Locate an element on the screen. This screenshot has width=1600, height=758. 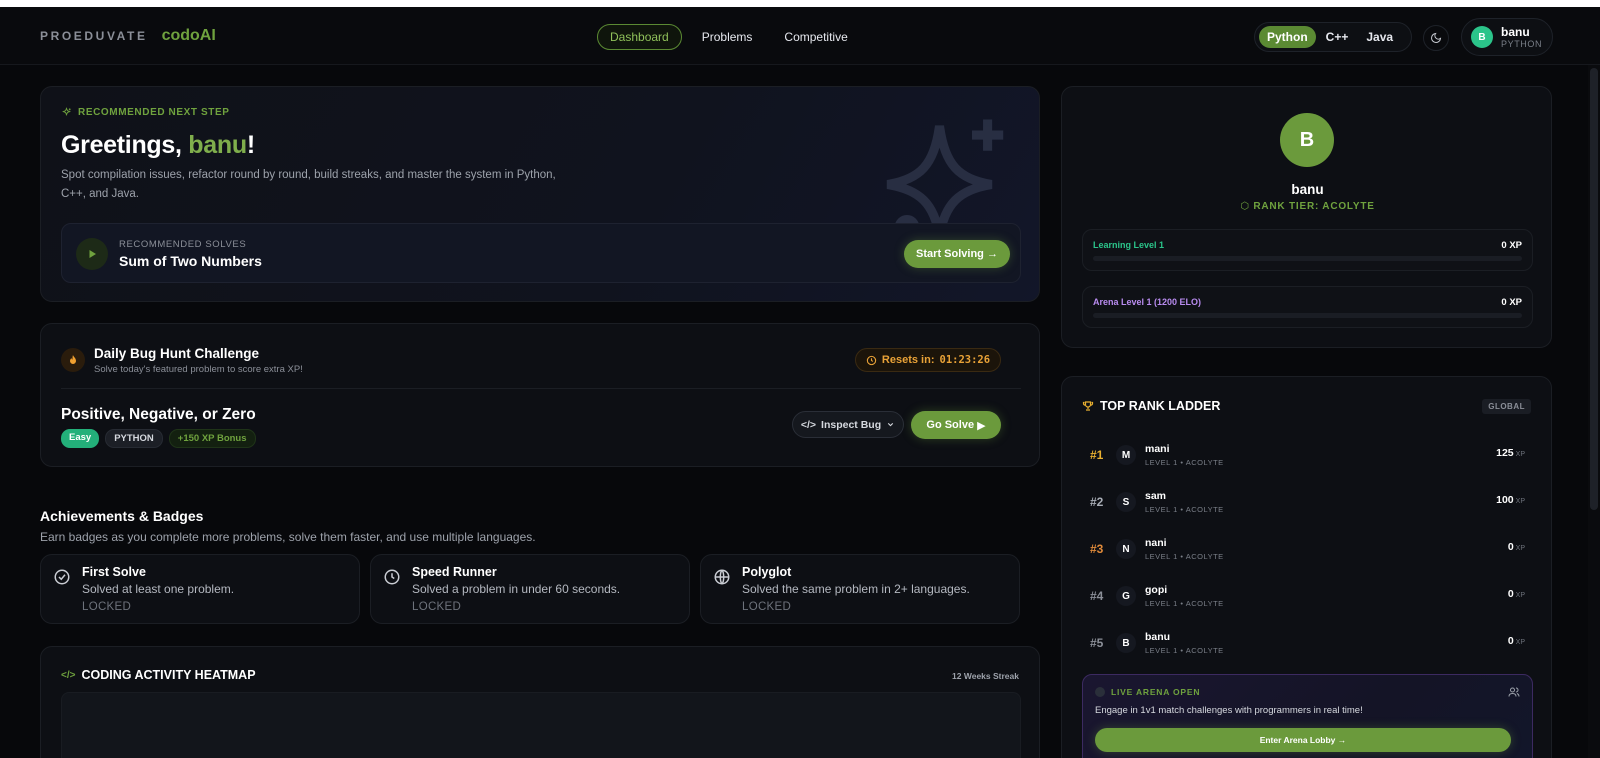
page-scrollbar is located at coordinates (1594, 411).